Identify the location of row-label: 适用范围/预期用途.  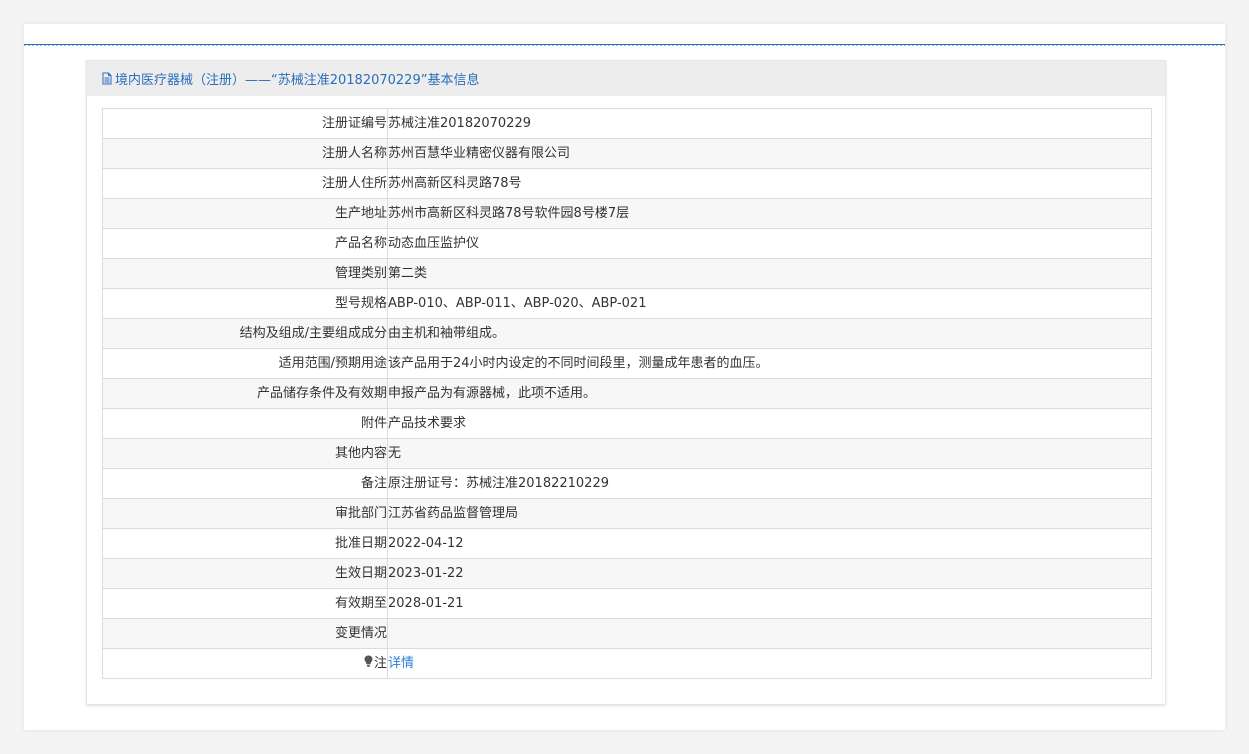
(245, 363).